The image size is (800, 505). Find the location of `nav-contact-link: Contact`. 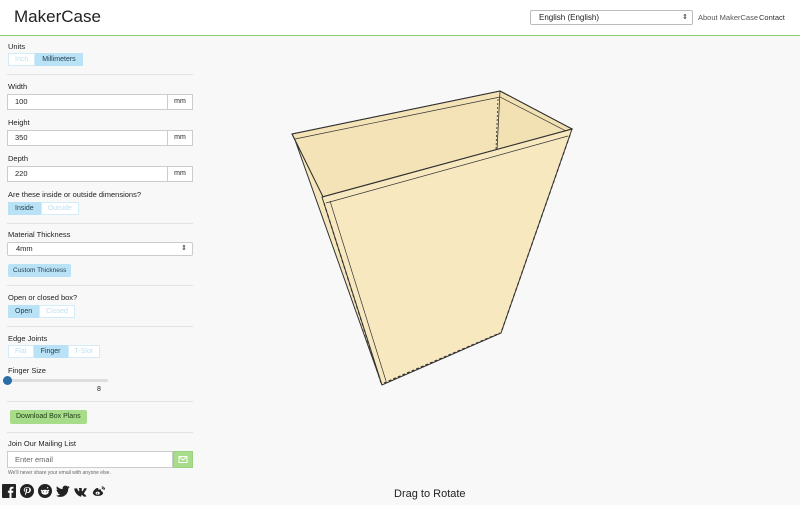

nav-contact-link: Contact is located at coordinates (772, 17).